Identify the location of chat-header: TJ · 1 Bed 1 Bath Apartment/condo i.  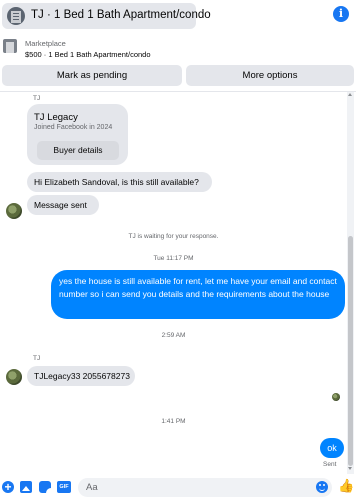
(178, 15).